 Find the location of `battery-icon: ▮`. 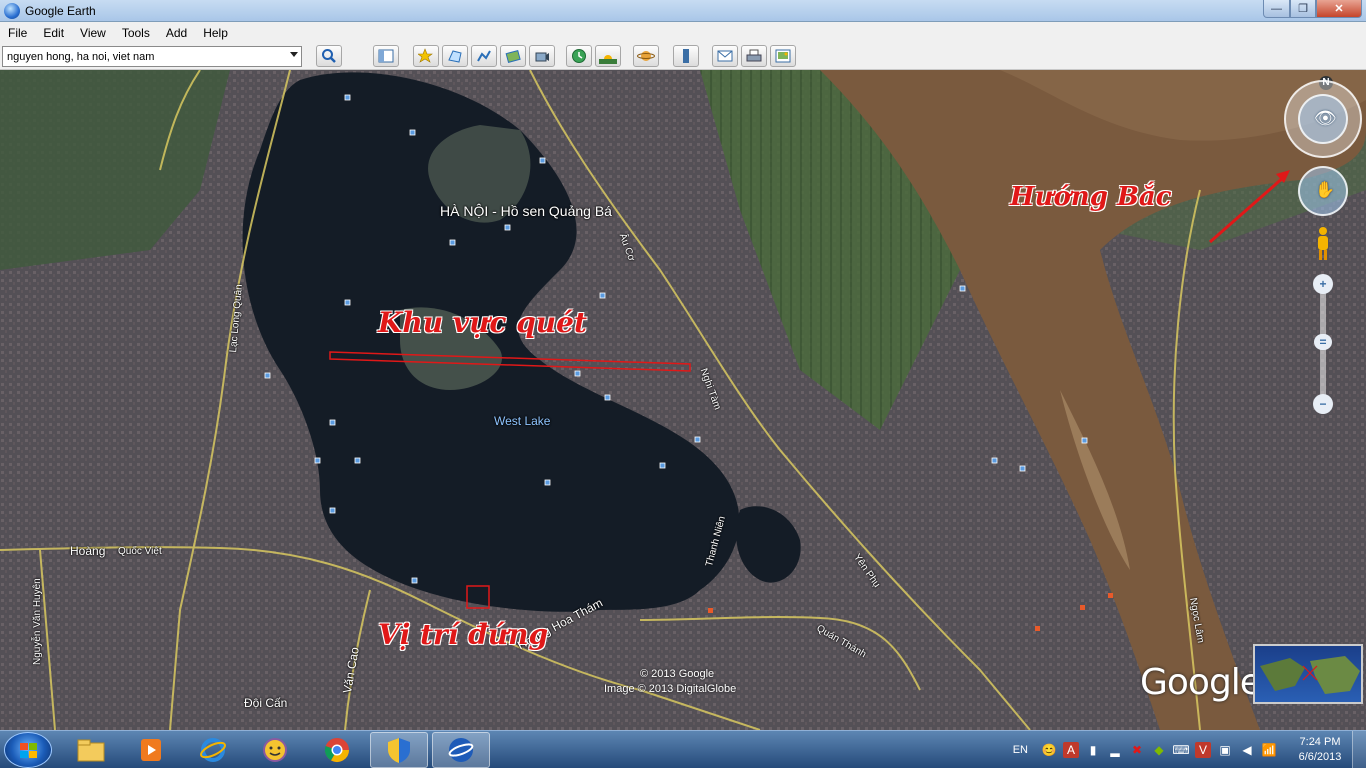

battery-icon: ▮ is located at coordinates (1093, 750).